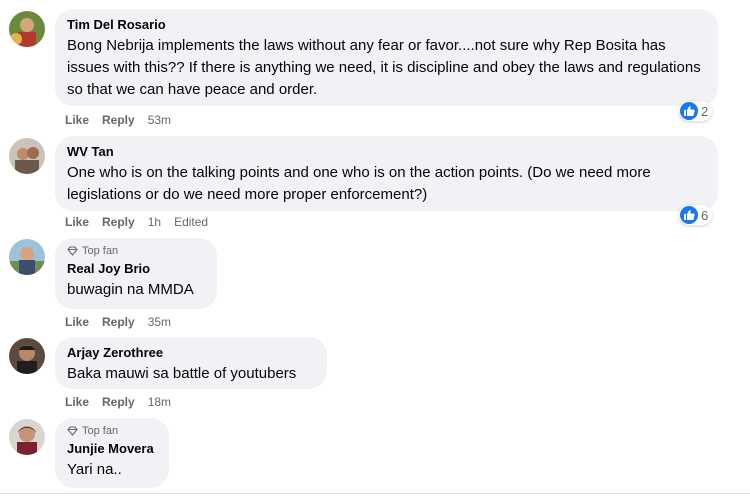 The image size is (750, 498). I want to click on comment-author: Tim Del Rosario, so click(386, 24).